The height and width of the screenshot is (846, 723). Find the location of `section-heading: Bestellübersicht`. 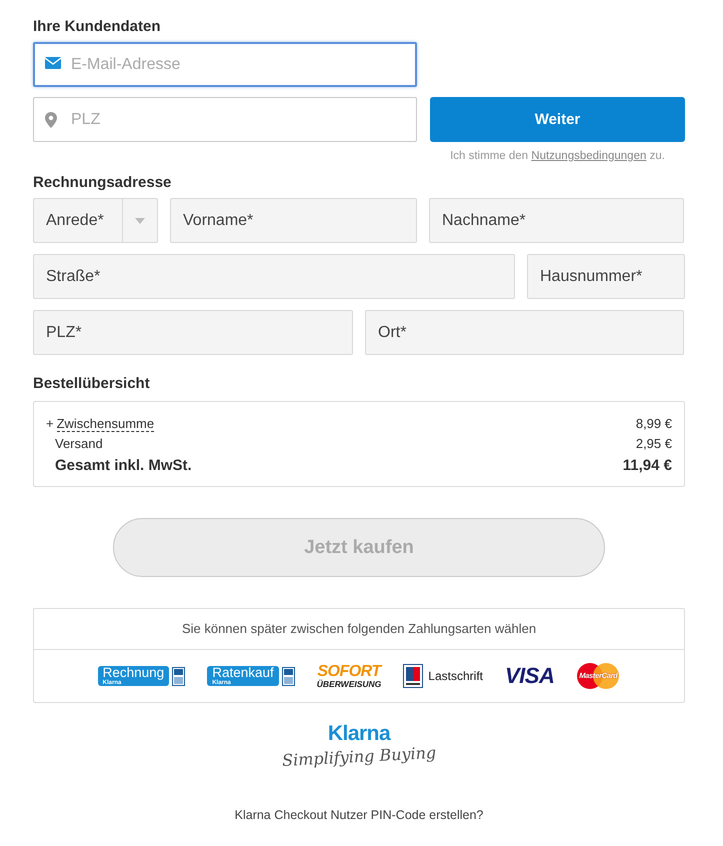

section-heading: Bestellübersicht is located at coordinates (91, 383).